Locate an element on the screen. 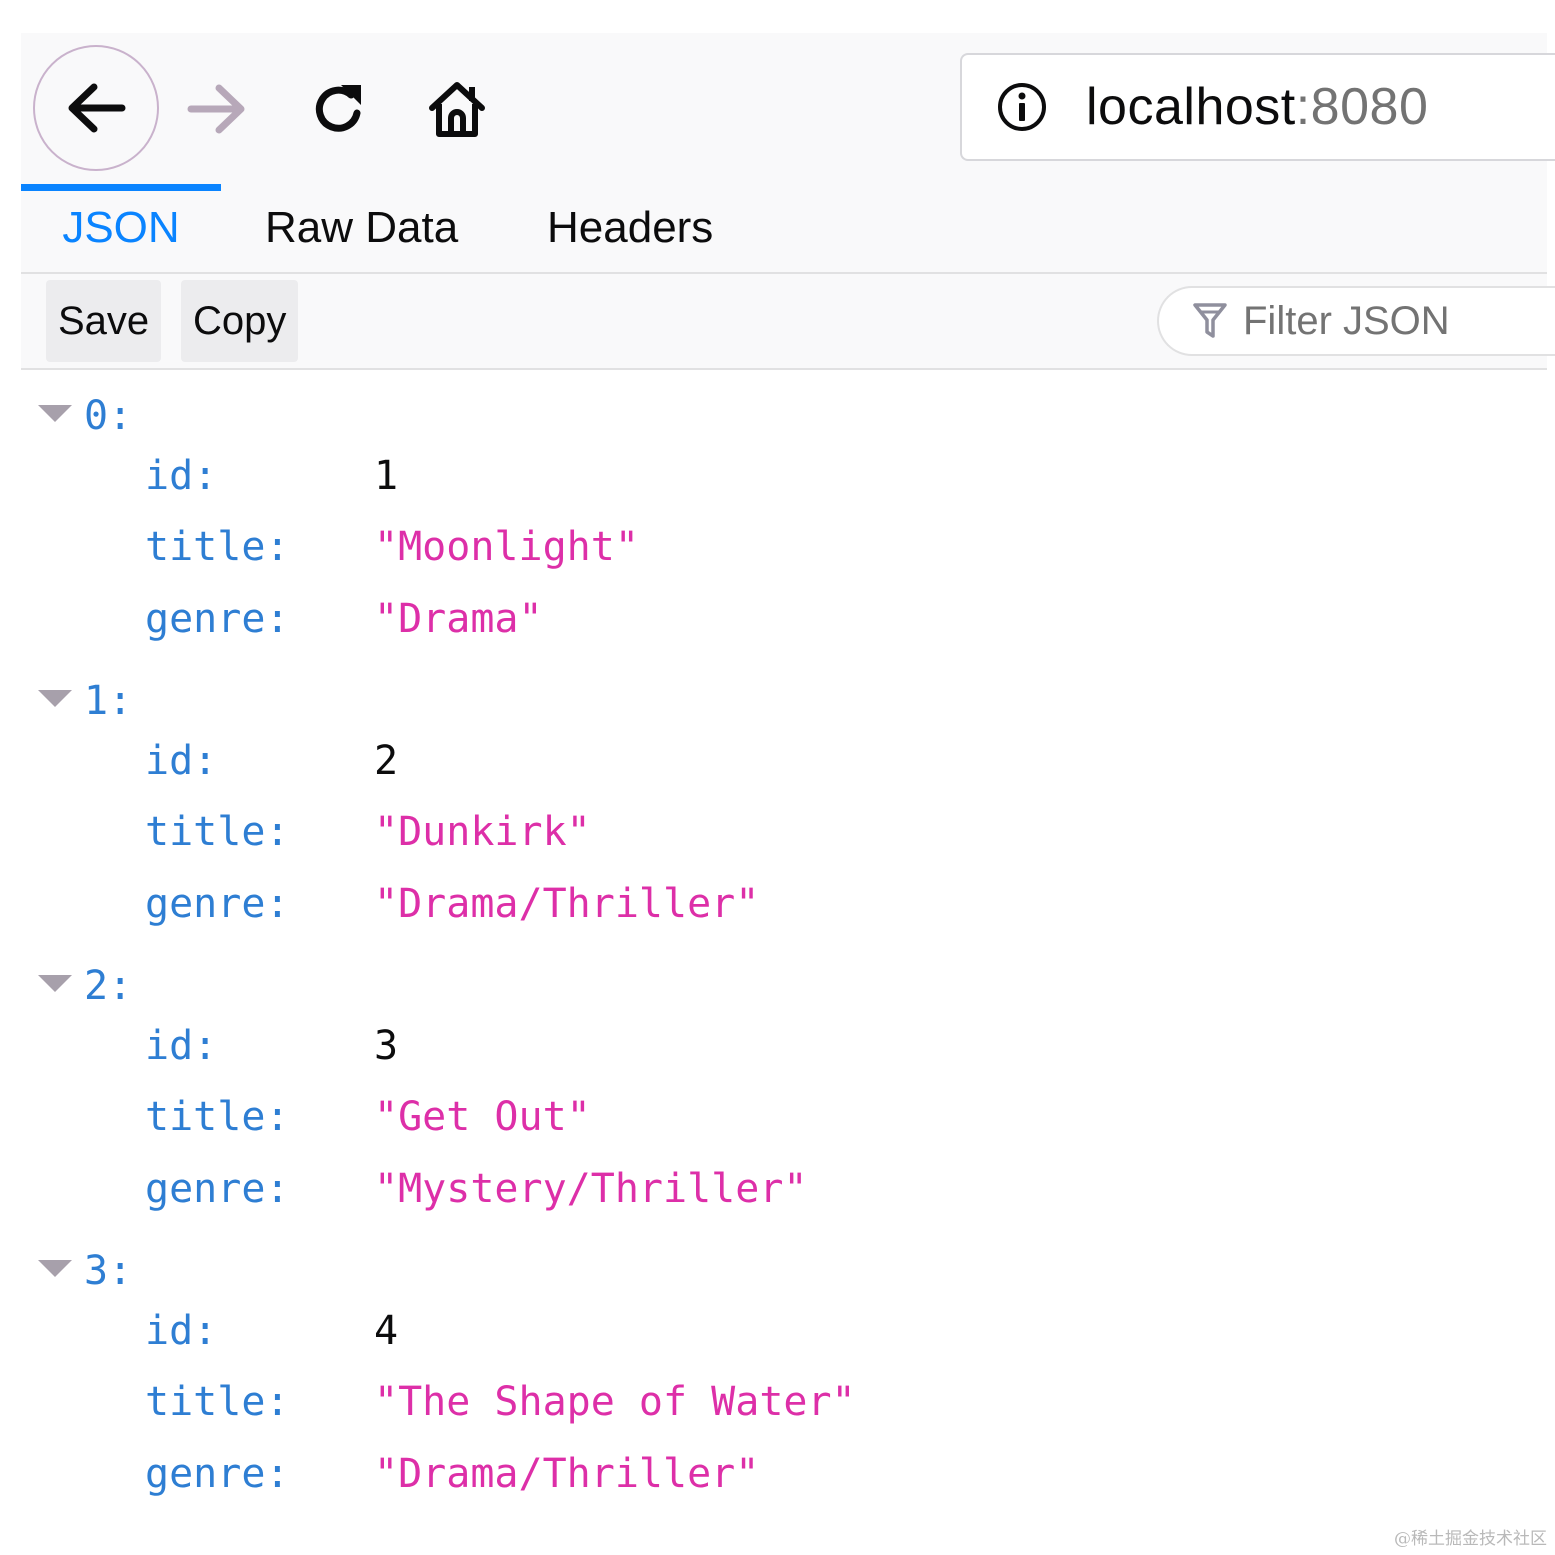 The height and width of the screenshot is (1555, 1555). property-row: title: "Get Out" is located at coordinates (777, 1120).